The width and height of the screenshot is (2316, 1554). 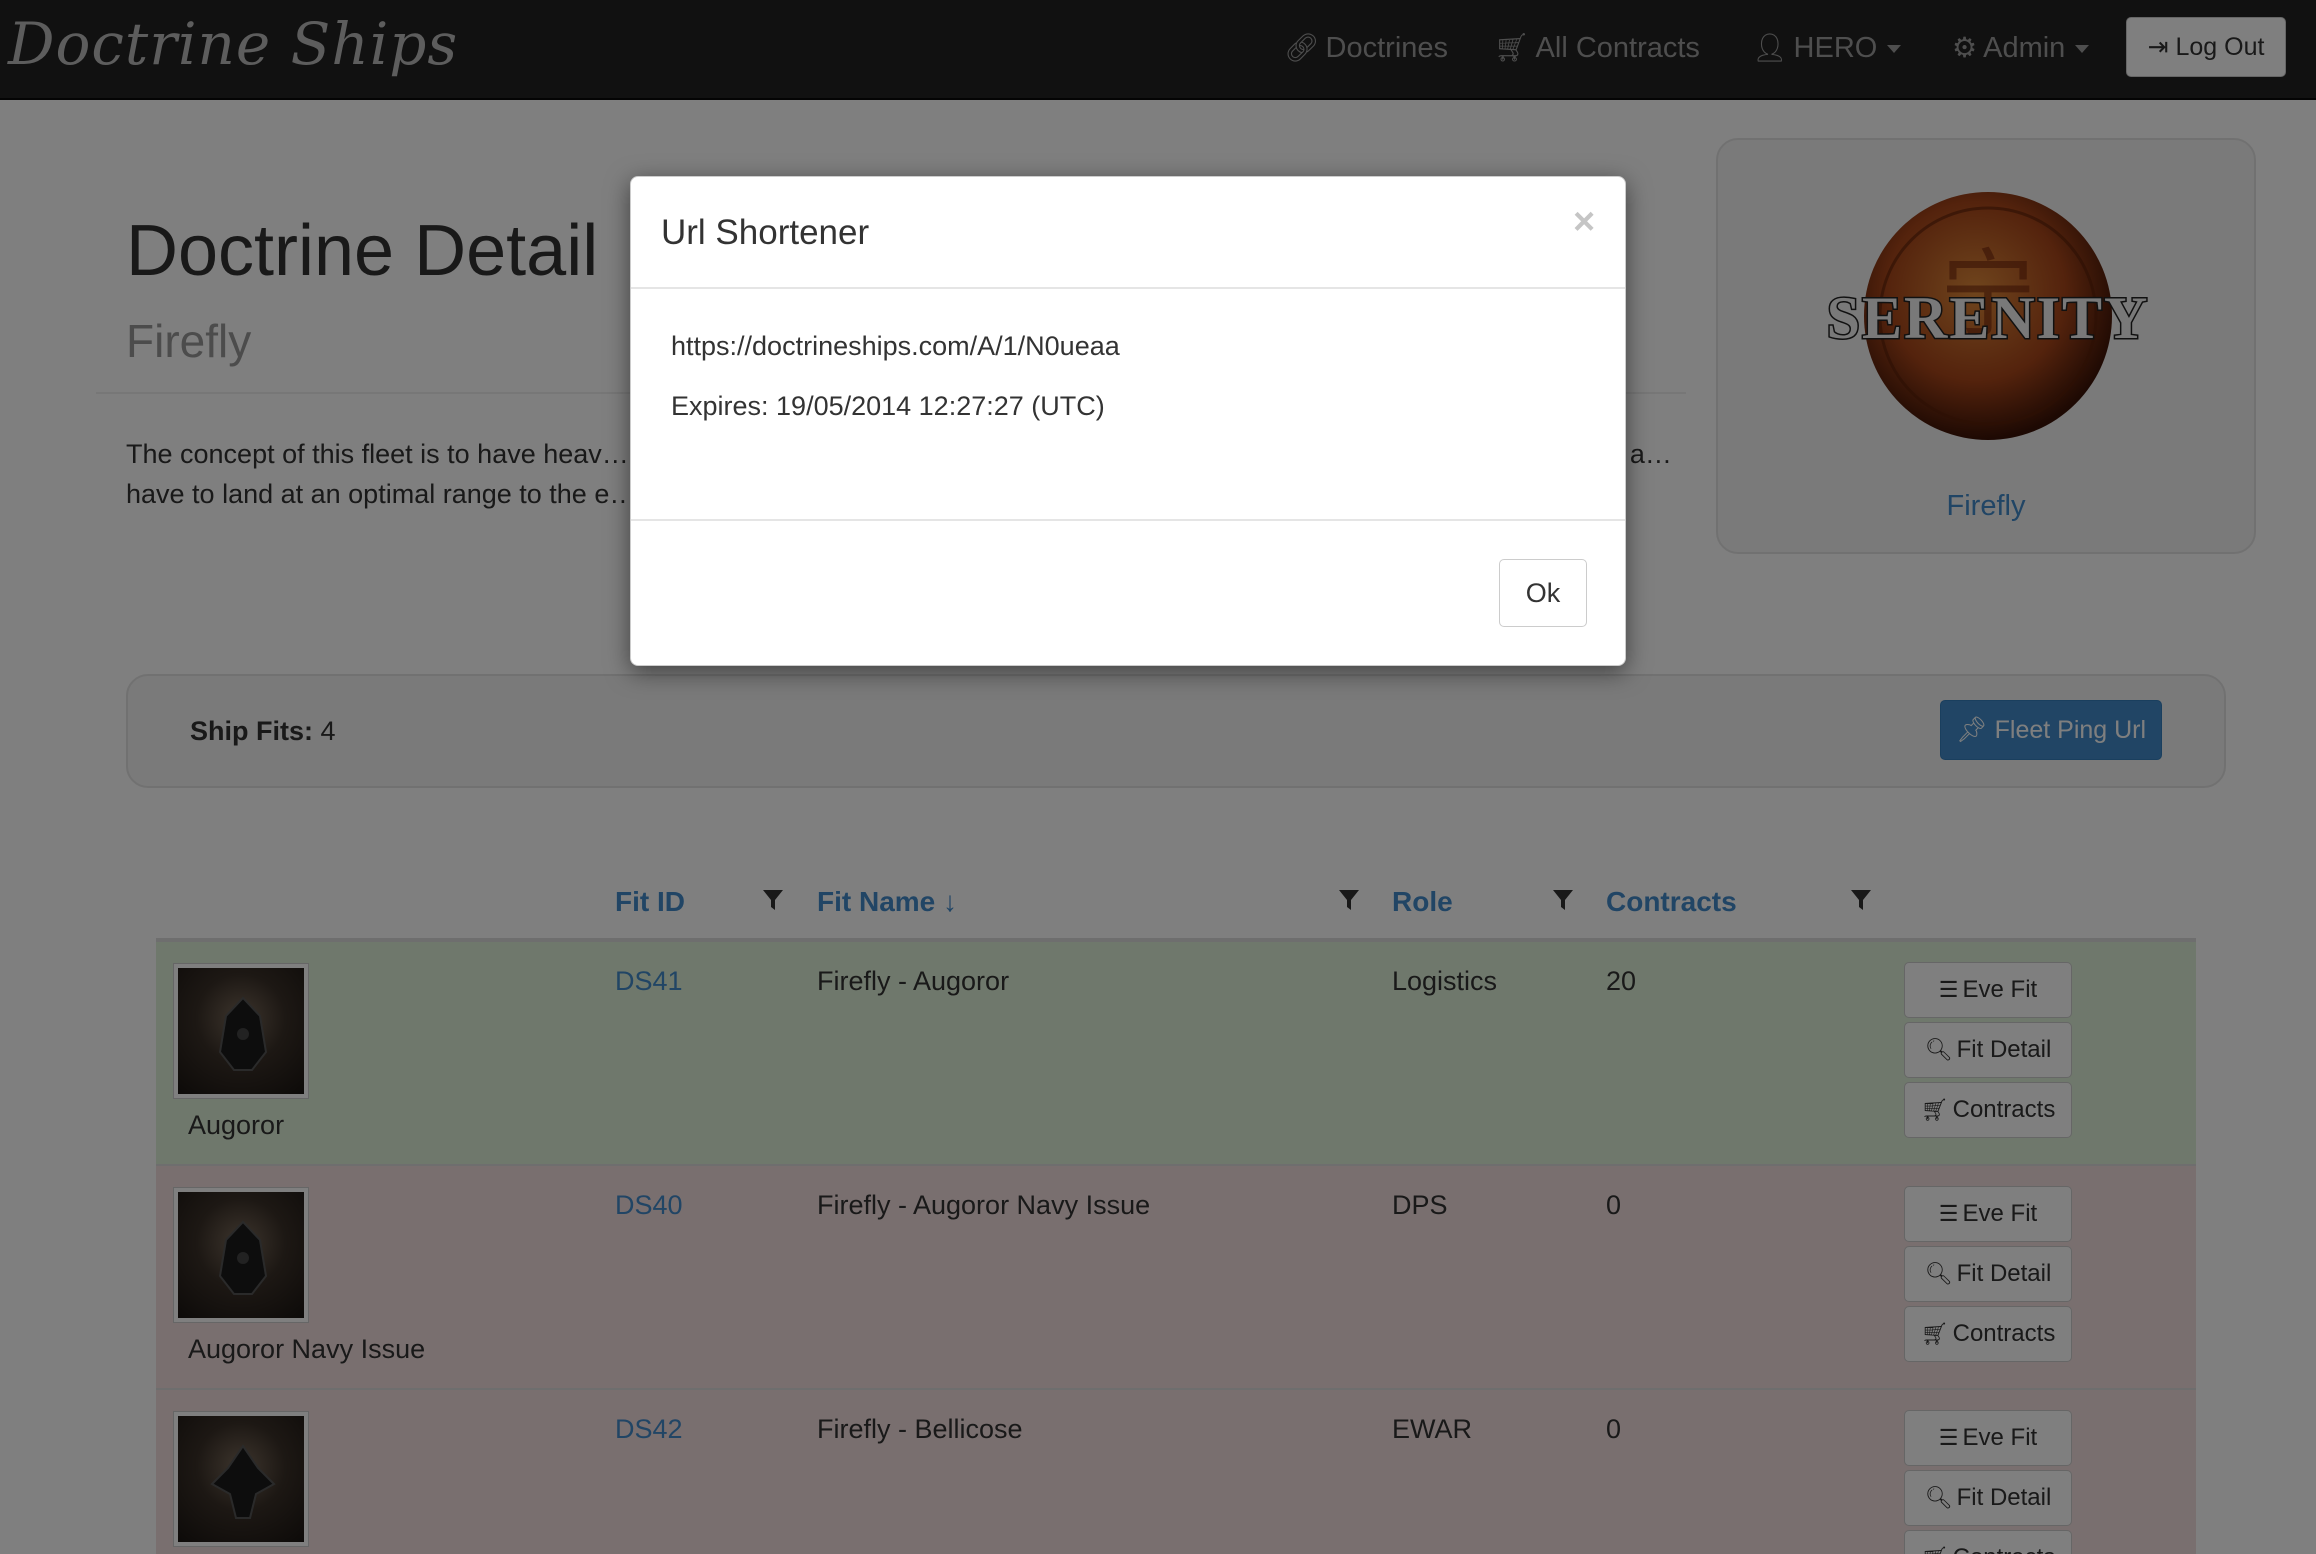 I want to click on ok-button: Ok, so click(x=1543, y=593).